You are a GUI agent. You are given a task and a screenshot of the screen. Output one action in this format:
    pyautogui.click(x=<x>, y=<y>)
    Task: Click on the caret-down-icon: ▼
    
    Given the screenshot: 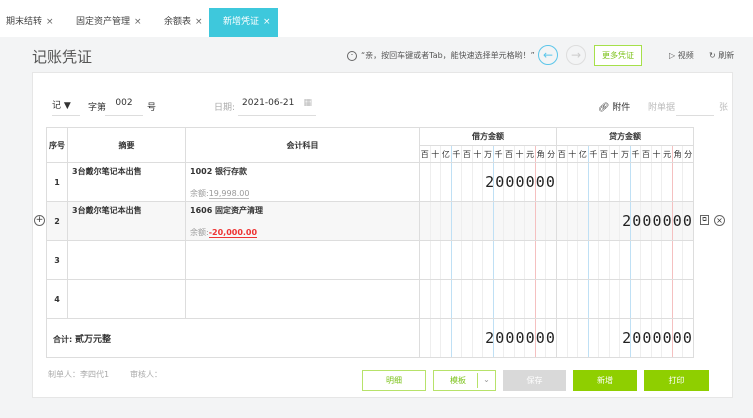 What is the action you would take?
    pyautogui.click(x=67, y=106)
    